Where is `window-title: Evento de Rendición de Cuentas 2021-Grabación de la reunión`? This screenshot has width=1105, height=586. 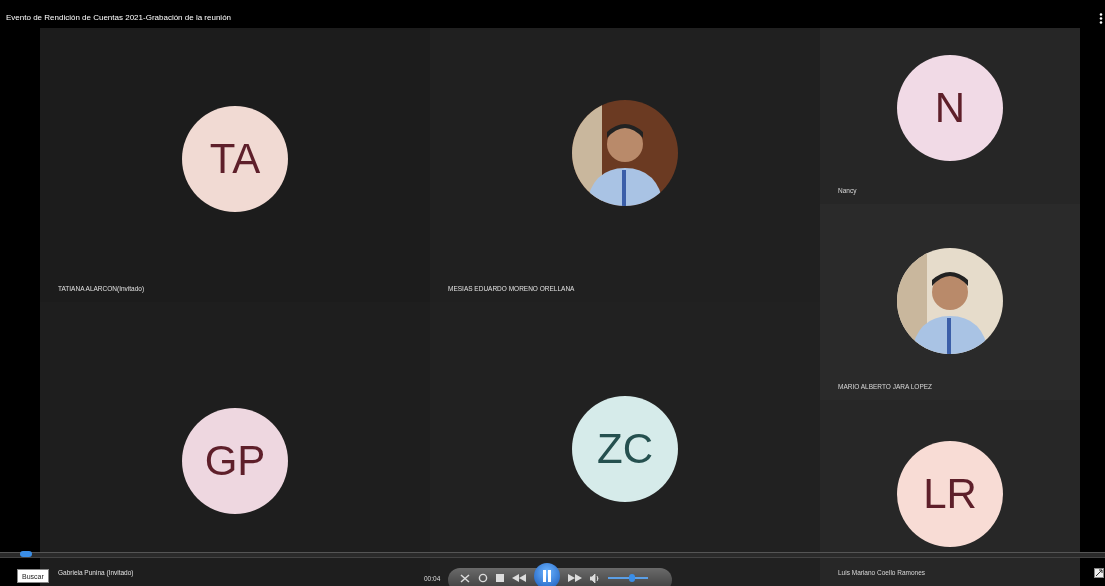 window-title: Evento de Rendición de Cuentas 2021-Grabación de la reunión is located at coordinates (119, 17).